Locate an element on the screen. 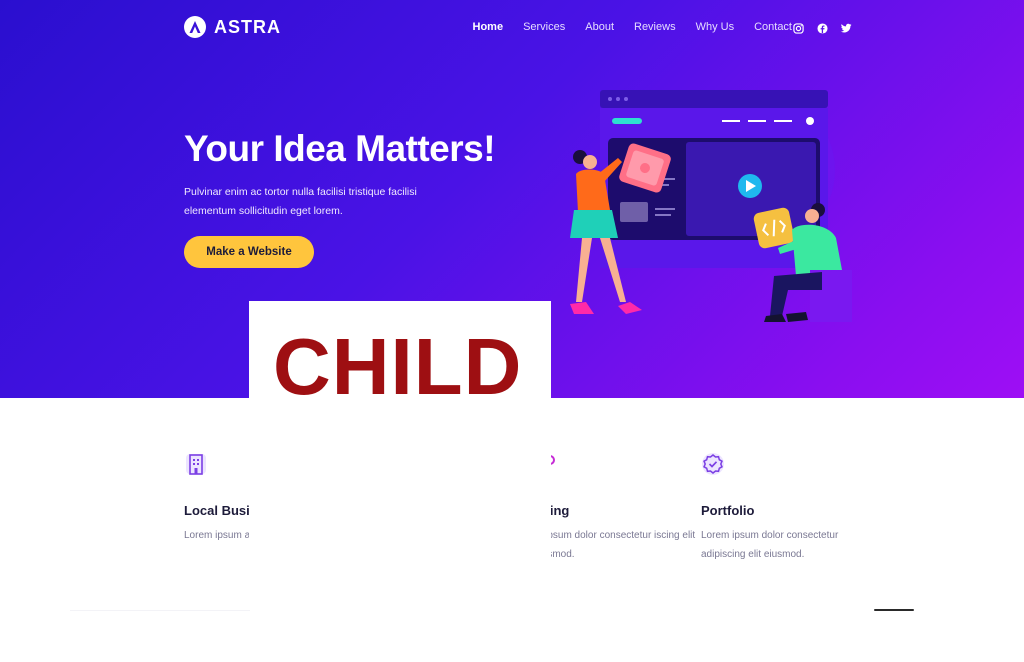  nav-about: About is located at coordinates (599, 27).